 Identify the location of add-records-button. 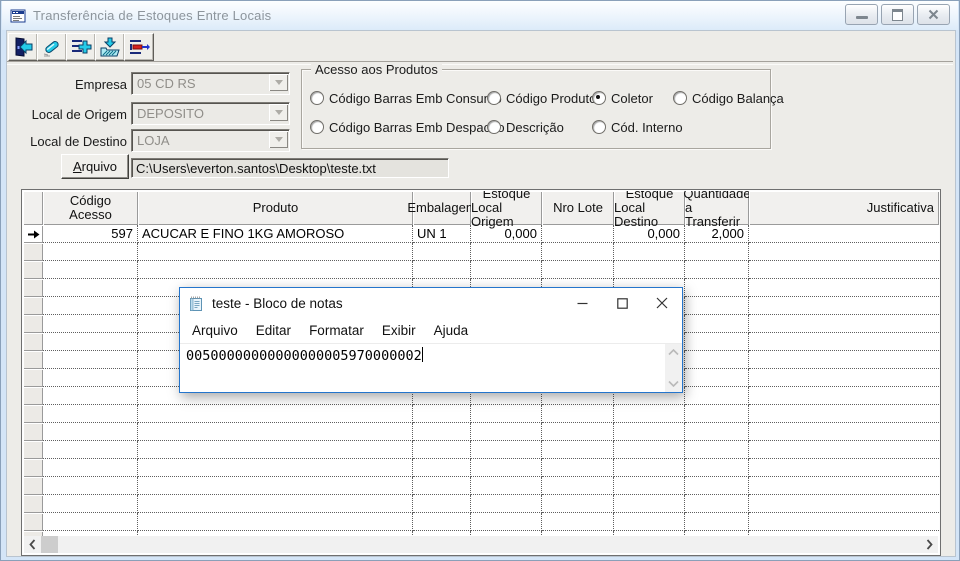
(81, 47).